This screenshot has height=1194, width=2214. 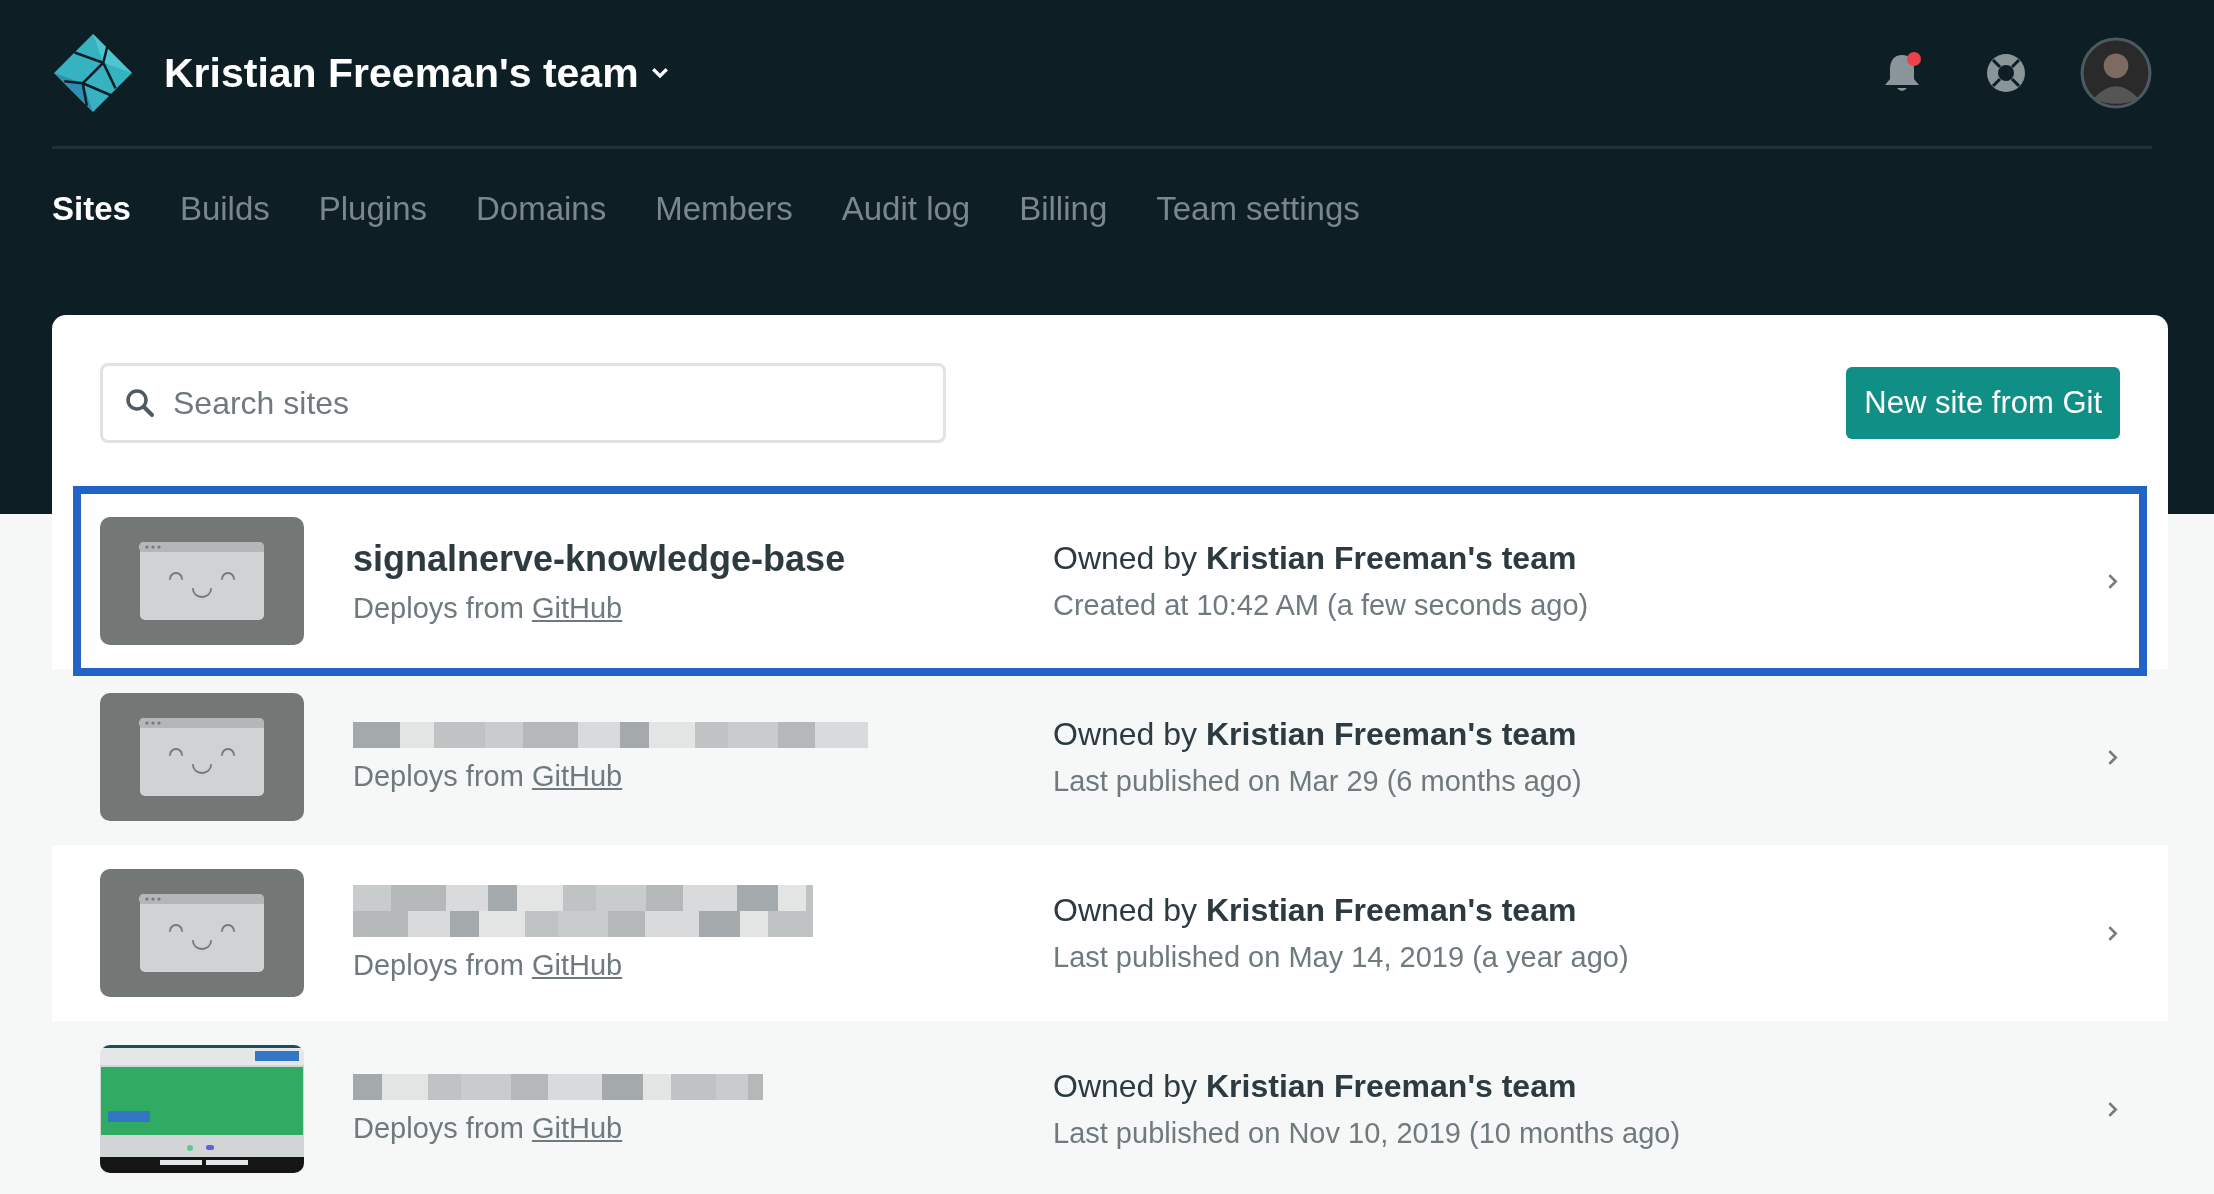 What do you see at coordinates (372, 209) in the screenshot?
I see `nav-tab: Plugins` at bounding box center [372, 209].